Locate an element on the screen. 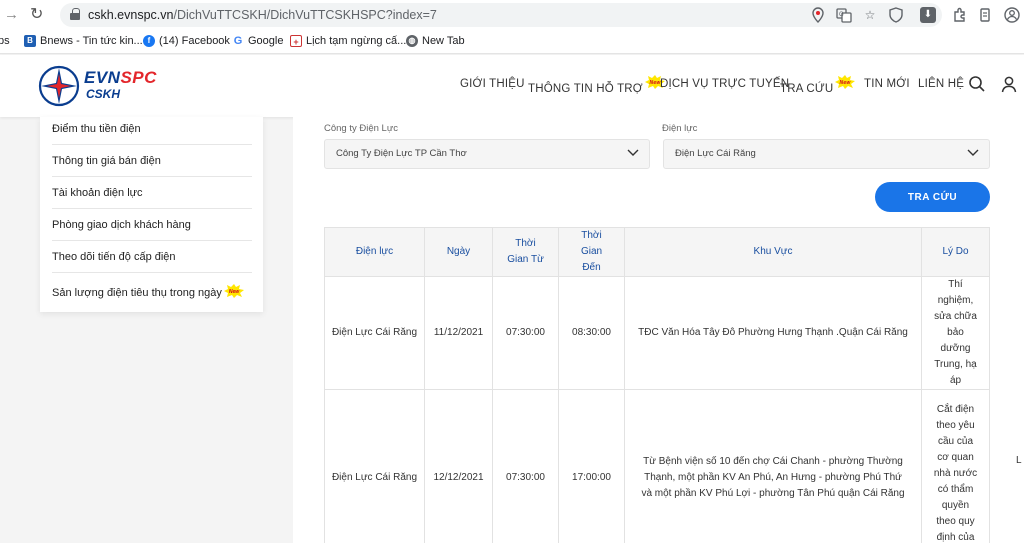  bookmark-label: New Tab is located at coordinates (443, 41).